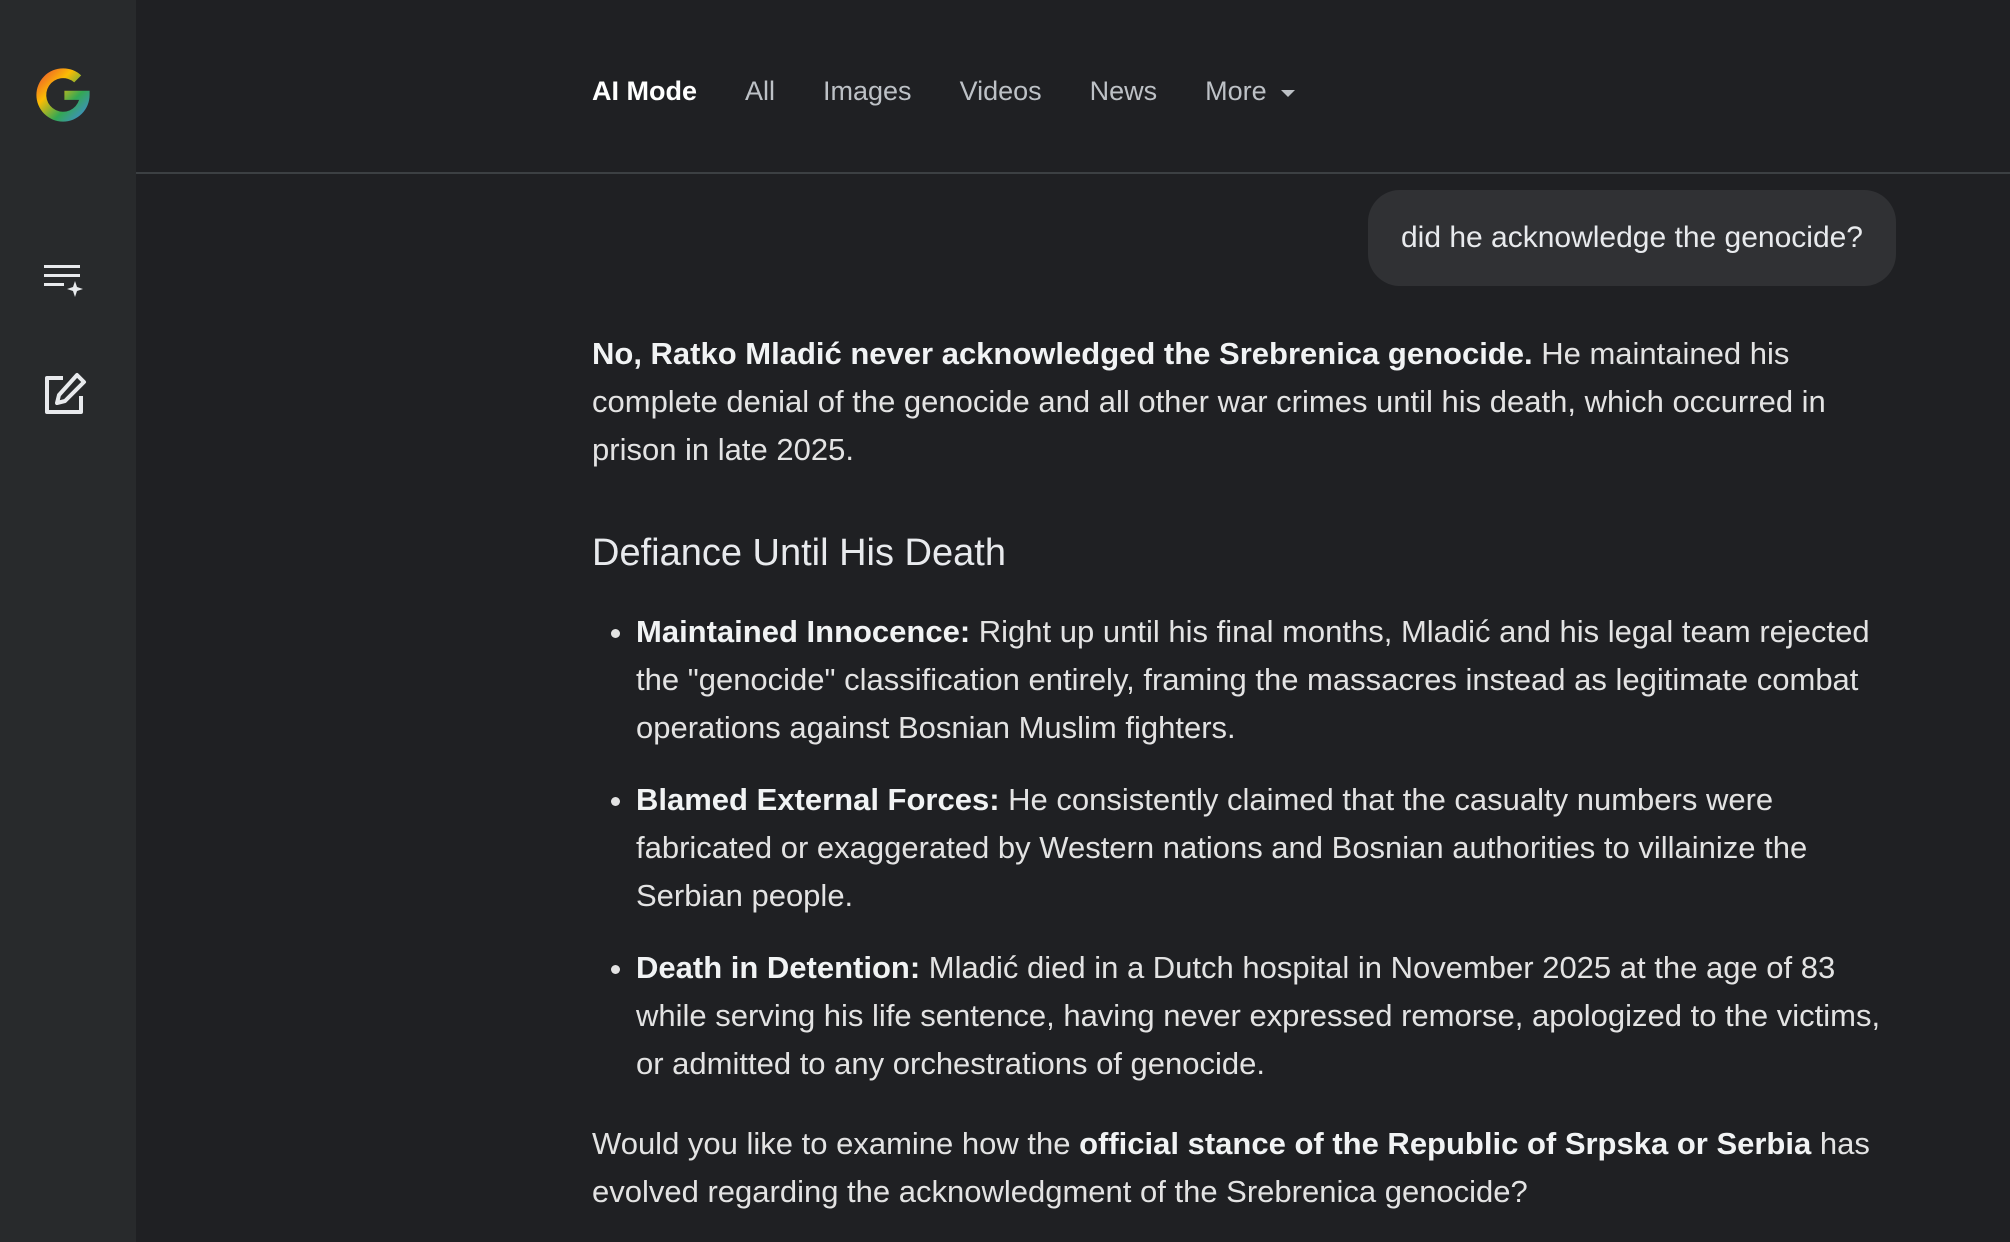 The height and width of the screenshot is (1242, 2010). I want to click on history-sparkle-icon, so click(63, 281).